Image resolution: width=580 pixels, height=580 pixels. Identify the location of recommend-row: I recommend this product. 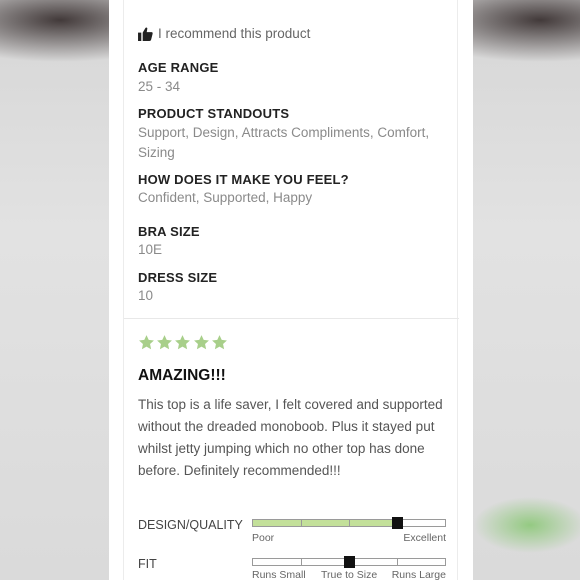
(224, 33).